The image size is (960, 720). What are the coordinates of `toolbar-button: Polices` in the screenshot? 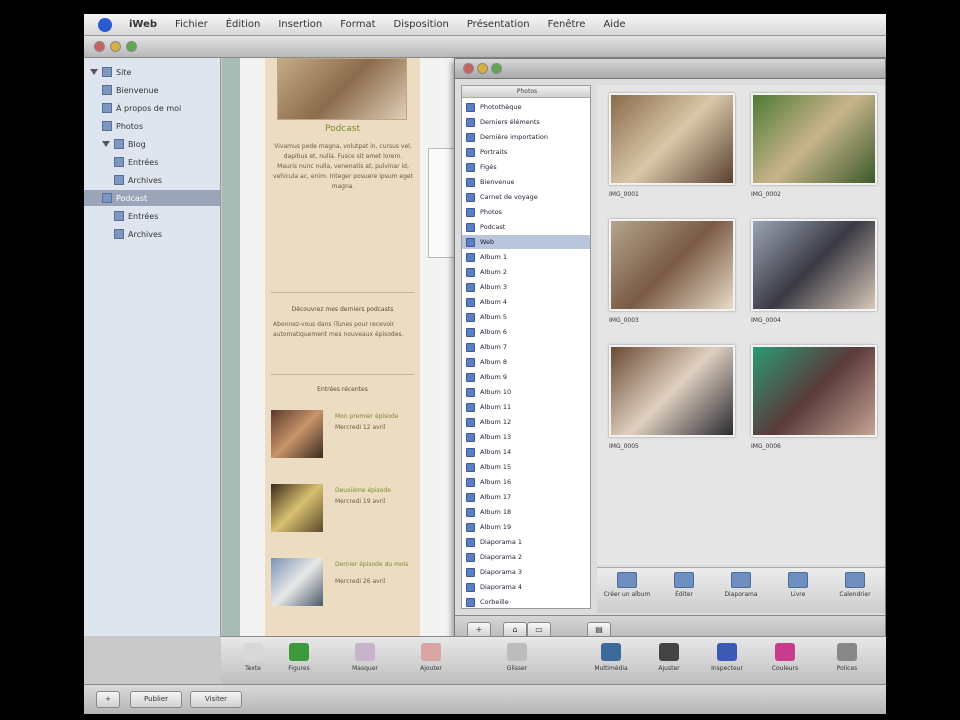 It's located at (847, 657).